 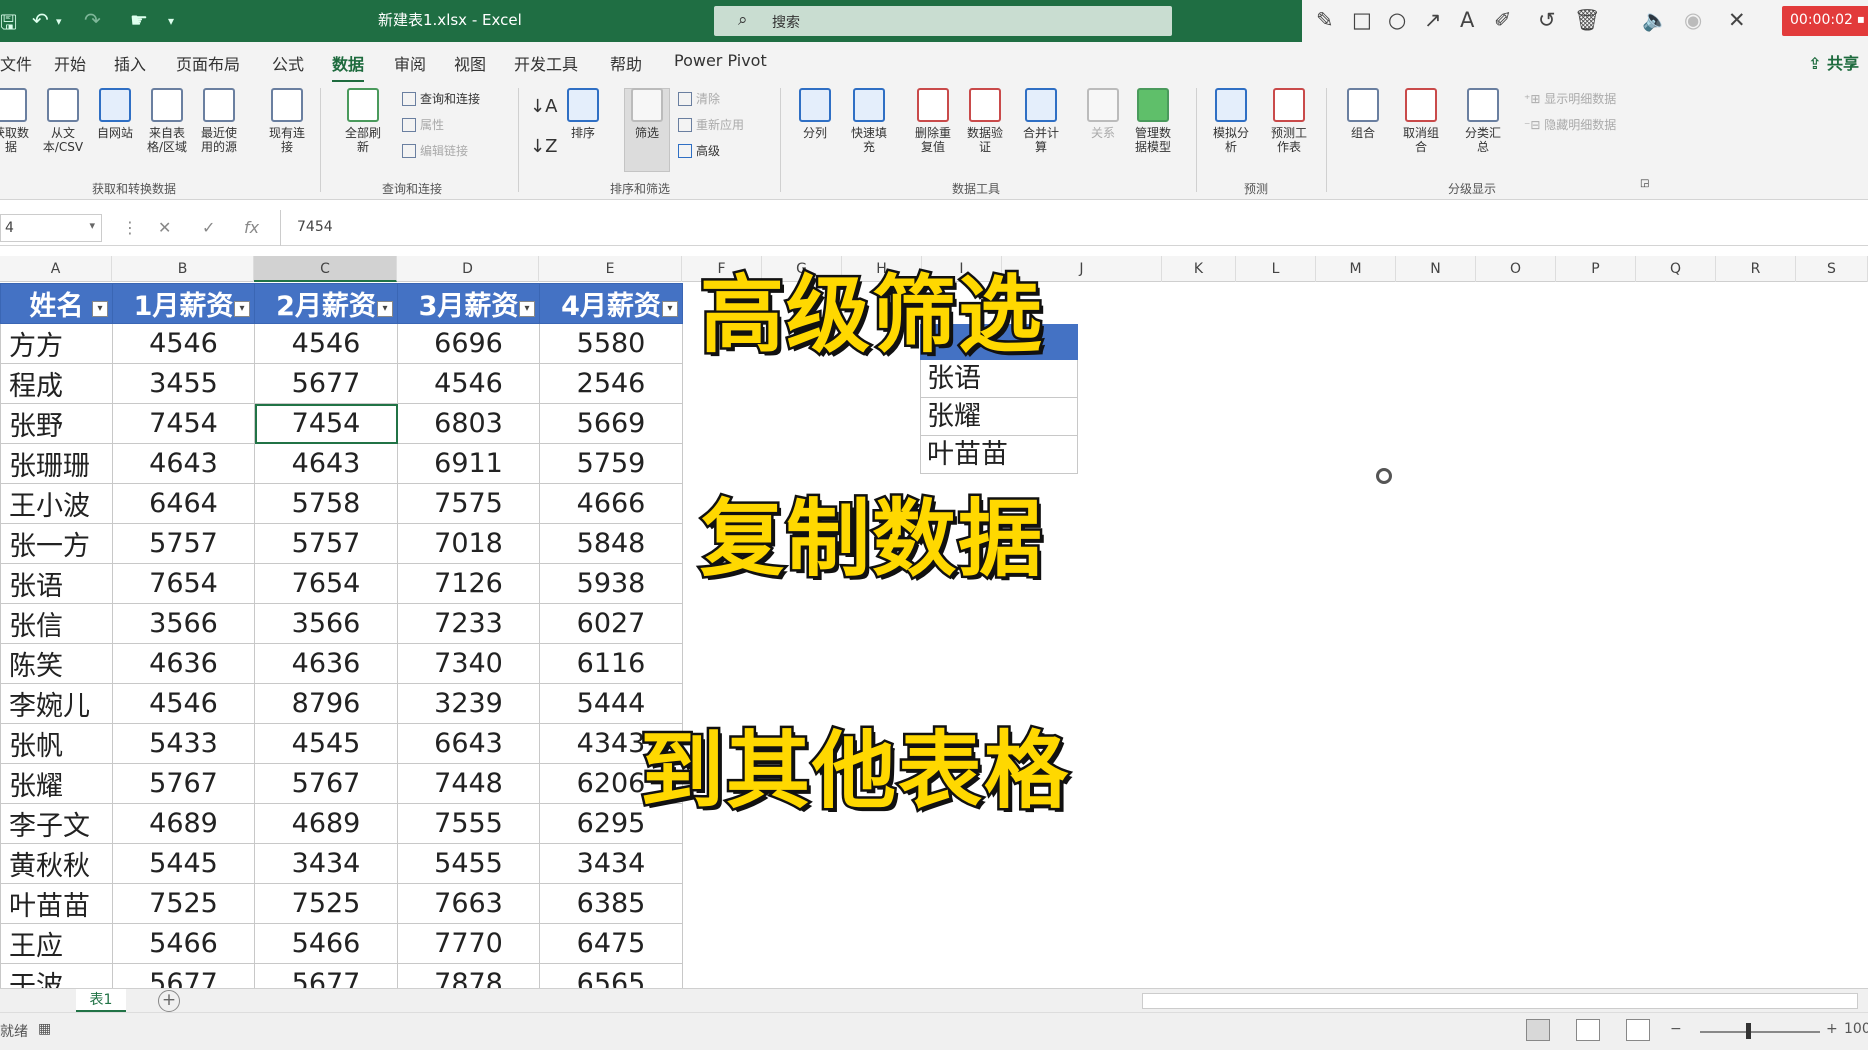 I want to click on name-cell: 张帆, so click(x=56, y=743).